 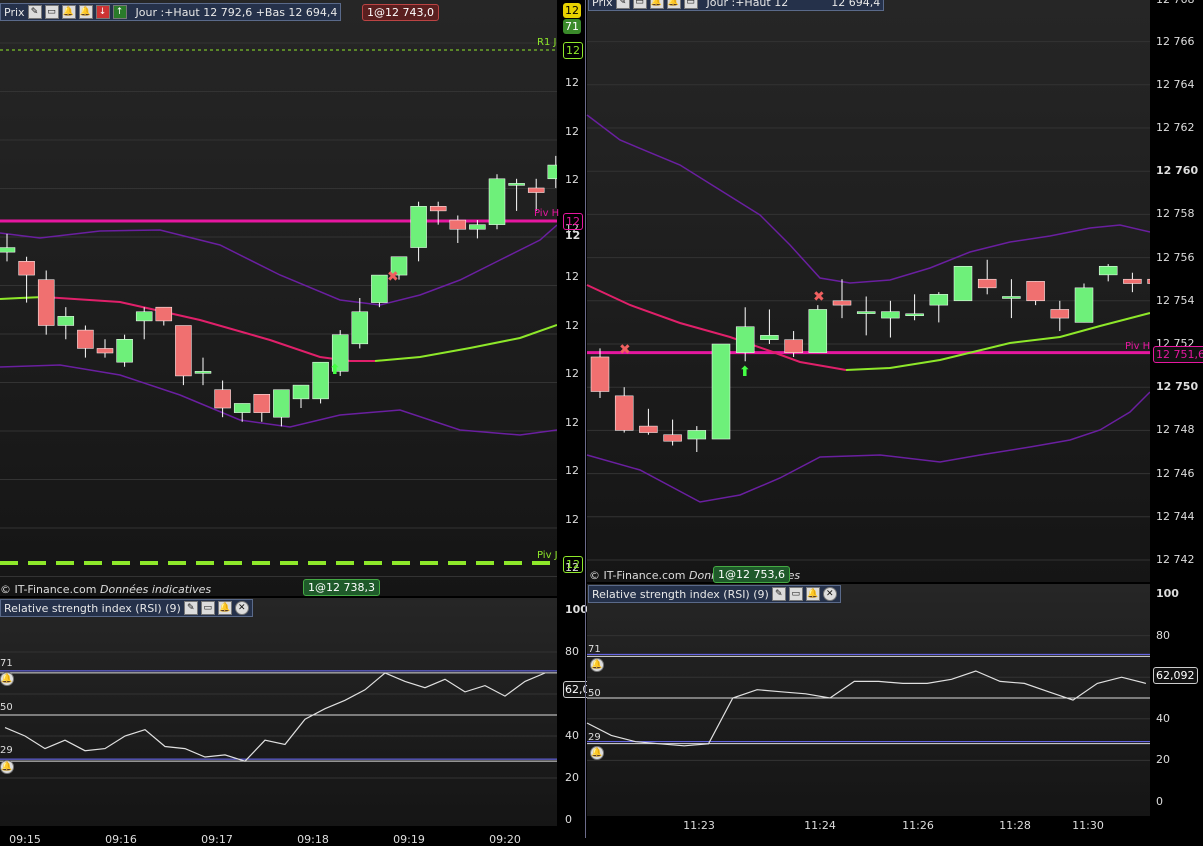 I want to click on rsi-tick-label: 0, so click(x=1159, y=801).